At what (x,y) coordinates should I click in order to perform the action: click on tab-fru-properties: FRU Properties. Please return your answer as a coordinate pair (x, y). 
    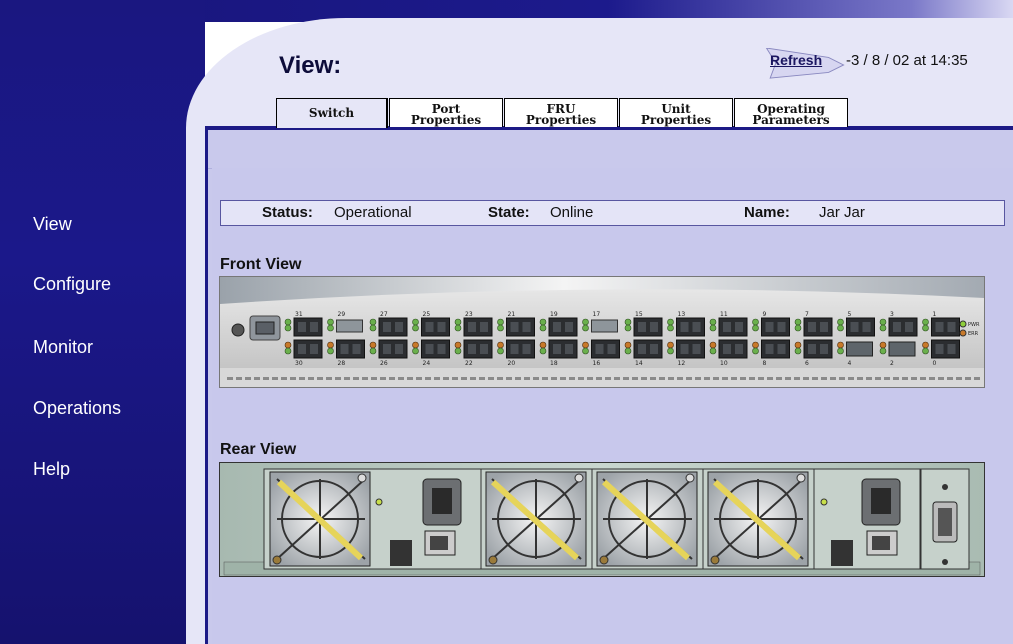
    Looking at the image, I should click on (561, 112).